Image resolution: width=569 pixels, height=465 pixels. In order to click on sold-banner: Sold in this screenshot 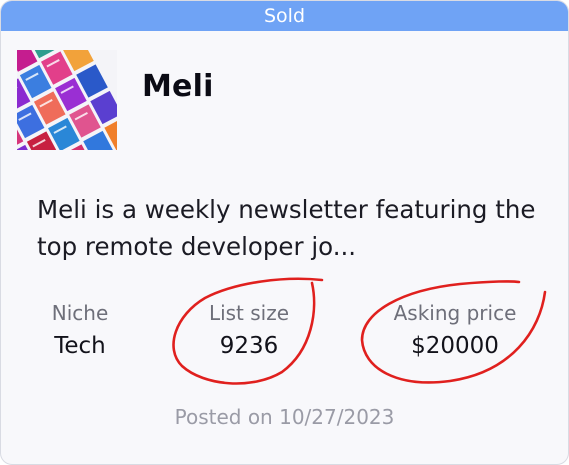, I will do `click(284, 16)`.